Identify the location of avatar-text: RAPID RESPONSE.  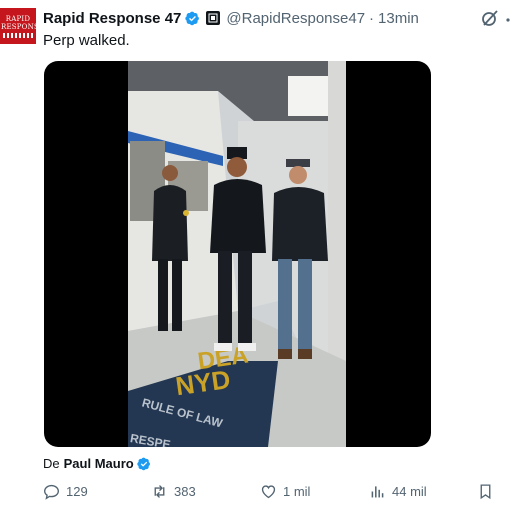
(23, 22).